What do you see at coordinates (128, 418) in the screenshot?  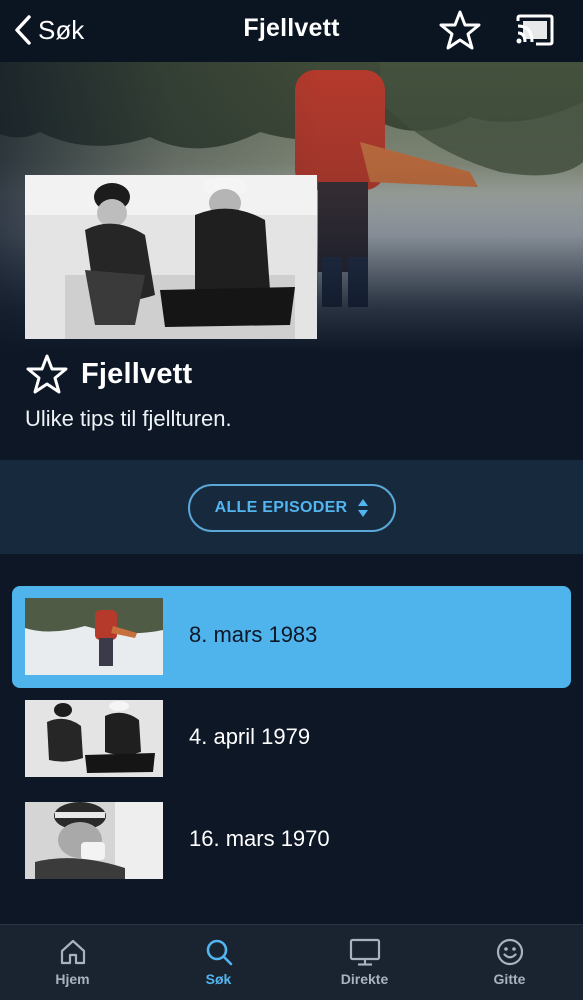 I see `show-description: Ulike tips til fjellturen.` at bounding box center [128, 418].